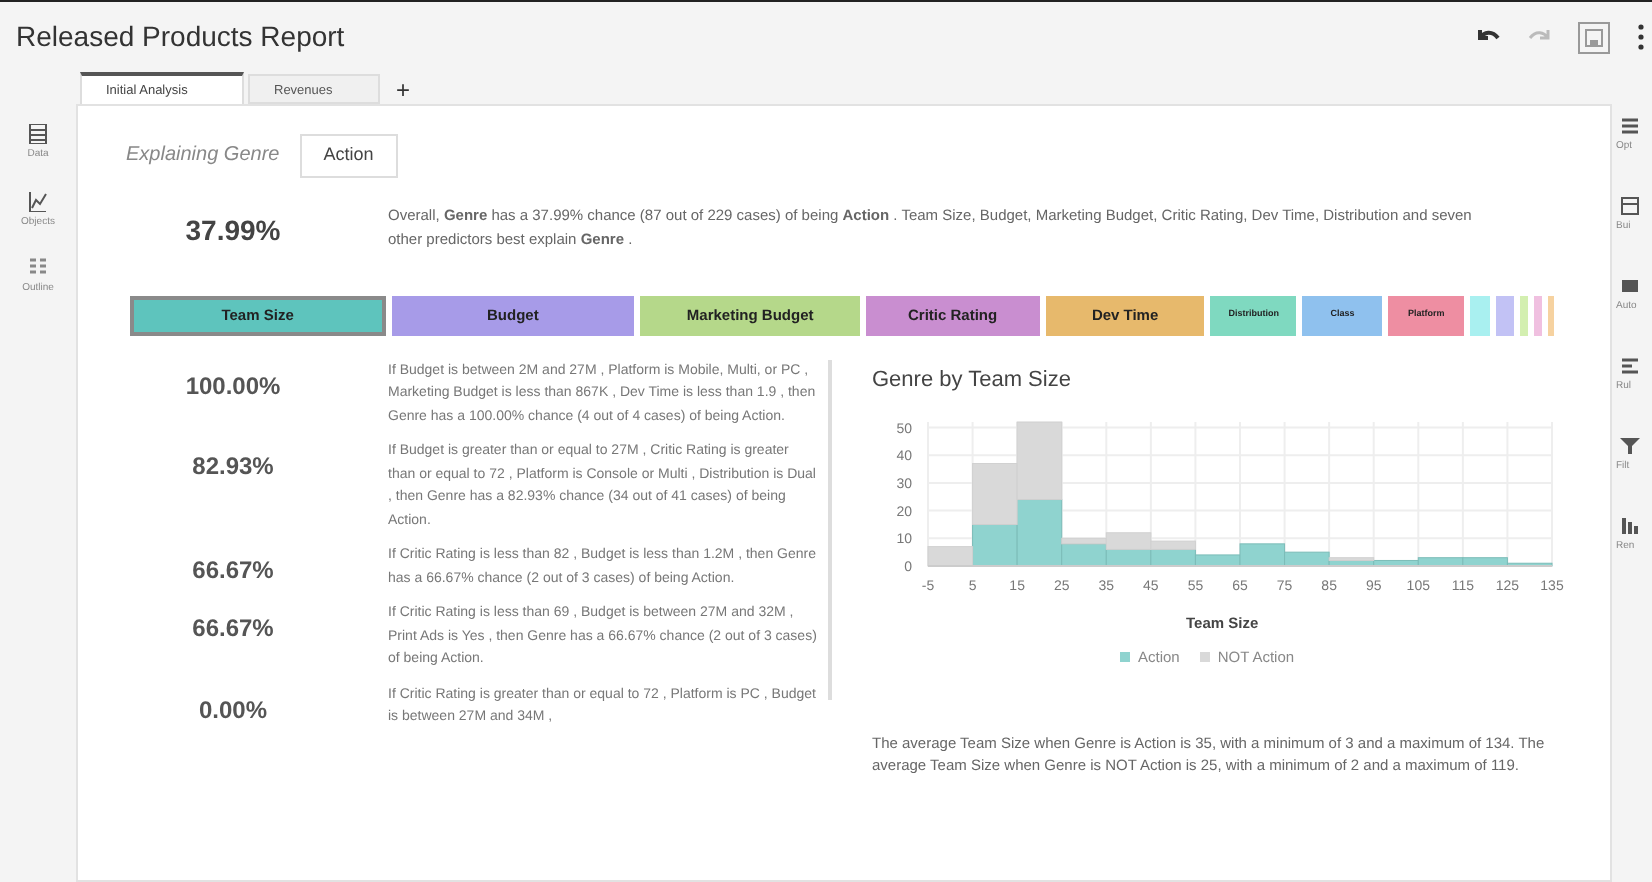  Describe the element at coordinates (1630, 366) in the screenshot. I see `rules-icon` at that location.